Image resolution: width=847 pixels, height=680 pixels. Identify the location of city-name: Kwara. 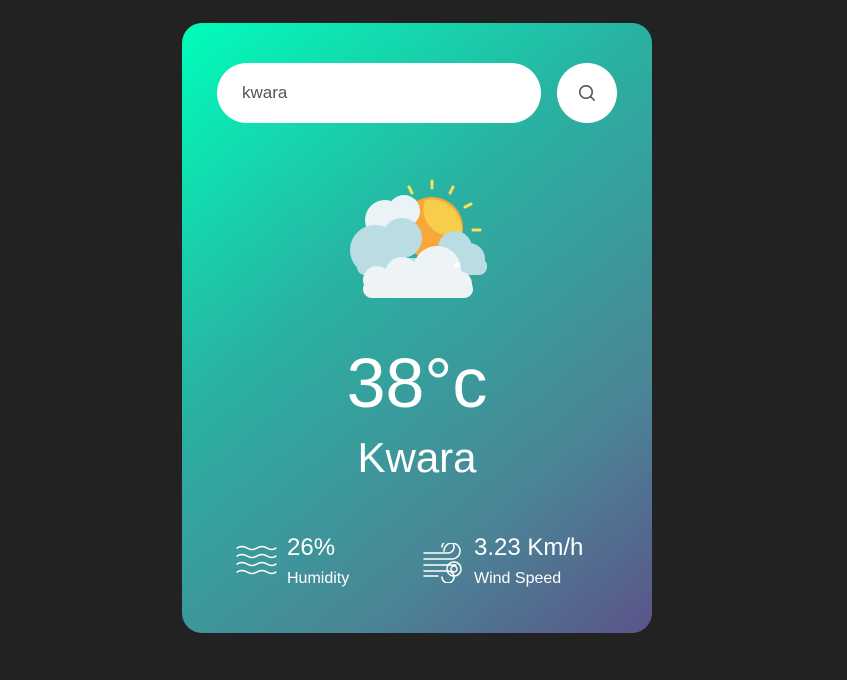
(417, 457).